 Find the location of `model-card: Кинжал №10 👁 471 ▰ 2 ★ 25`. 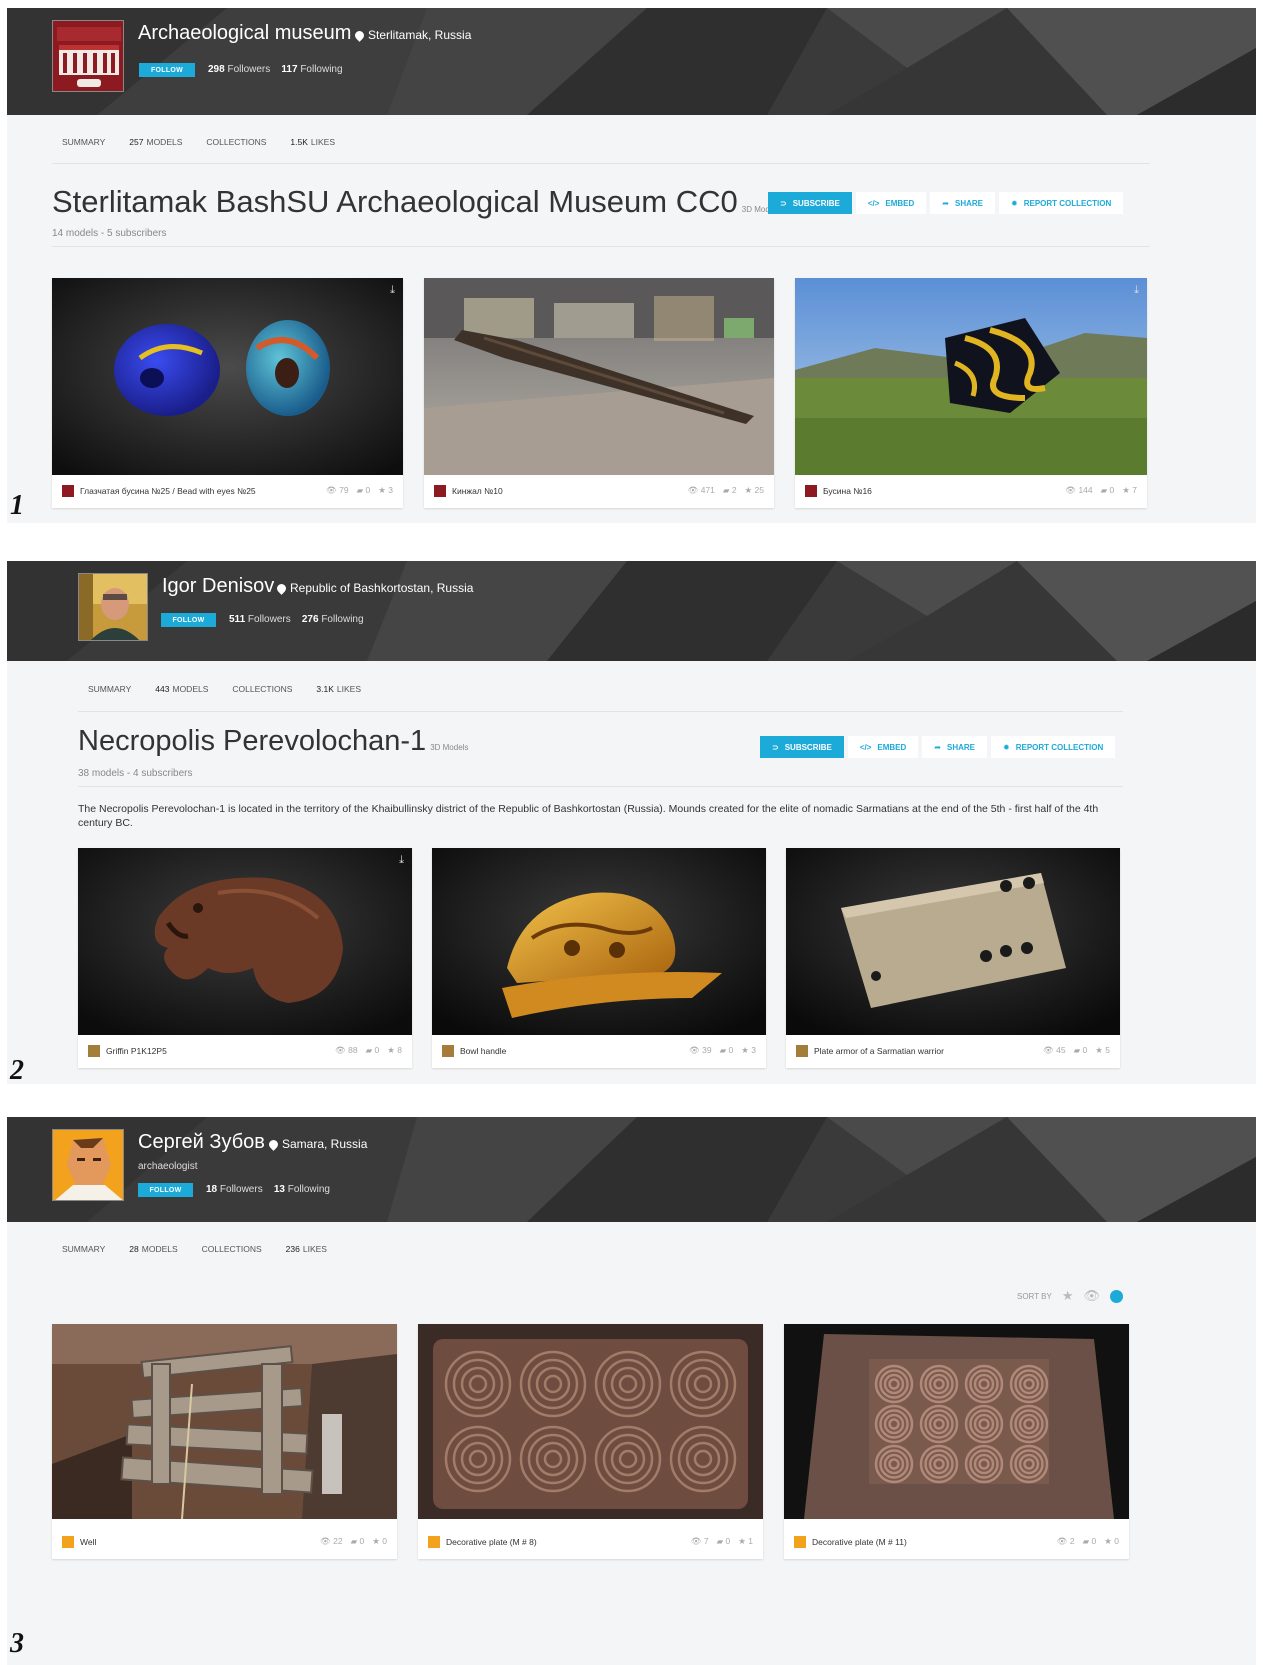

model-card: Кинжал №10 👁 471 ▰ 2 ★ 25 is located at coordinates (599, 393).